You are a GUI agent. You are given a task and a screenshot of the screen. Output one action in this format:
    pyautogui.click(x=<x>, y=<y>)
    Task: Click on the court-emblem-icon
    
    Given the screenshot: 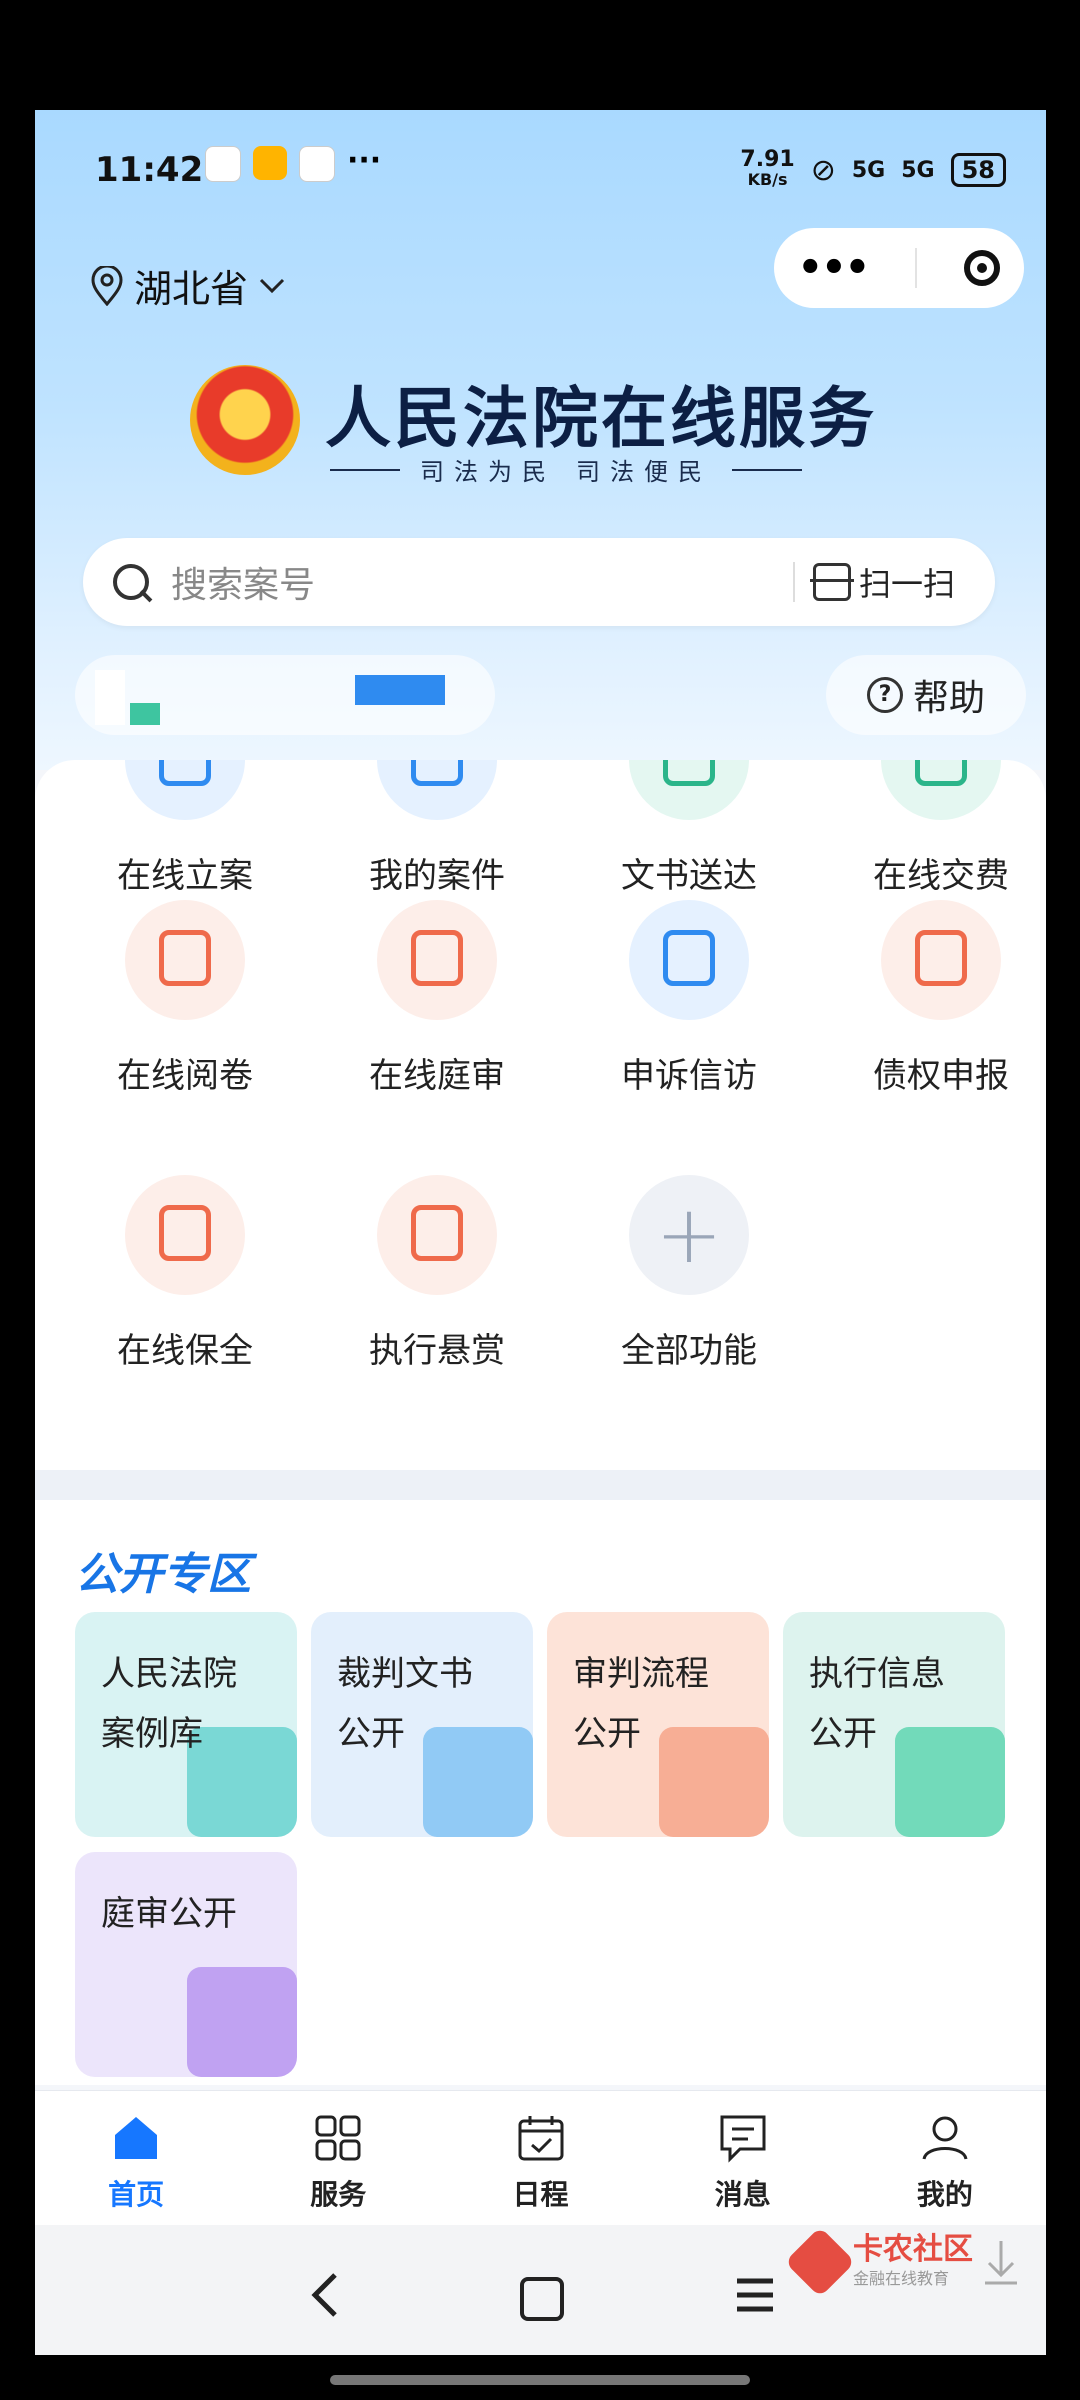 What is the action you would take?
    pyautogui.click(x=245, y=420)
    